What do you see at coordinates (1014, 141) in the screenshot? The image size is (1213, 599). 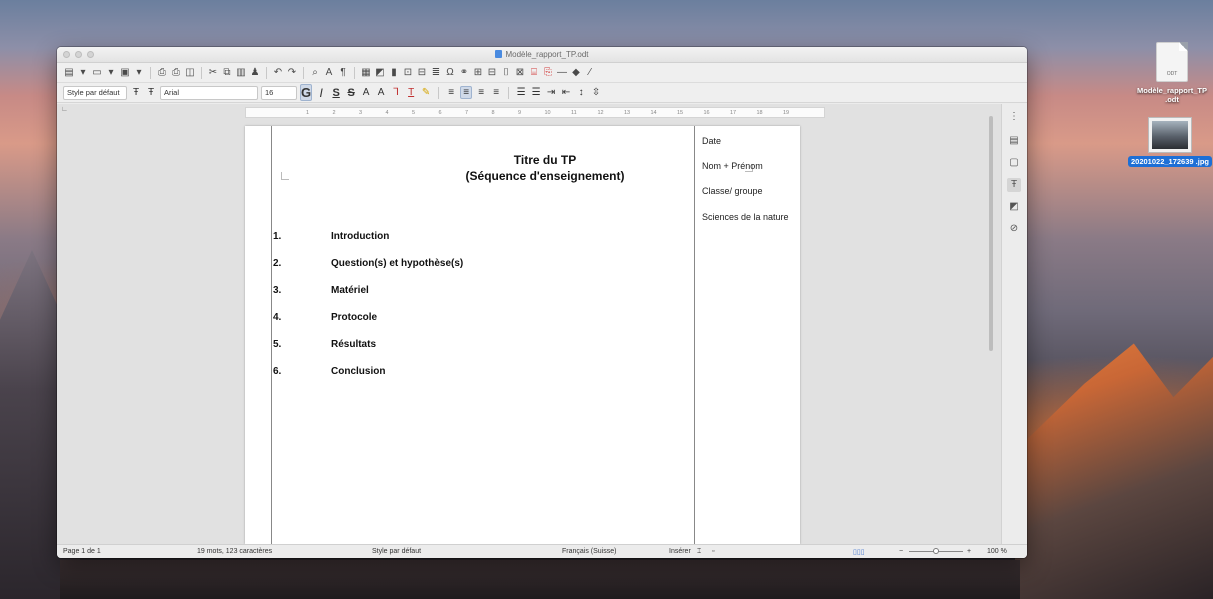 I see `properties-icon: ▤` at bounding box center [1014, 141].